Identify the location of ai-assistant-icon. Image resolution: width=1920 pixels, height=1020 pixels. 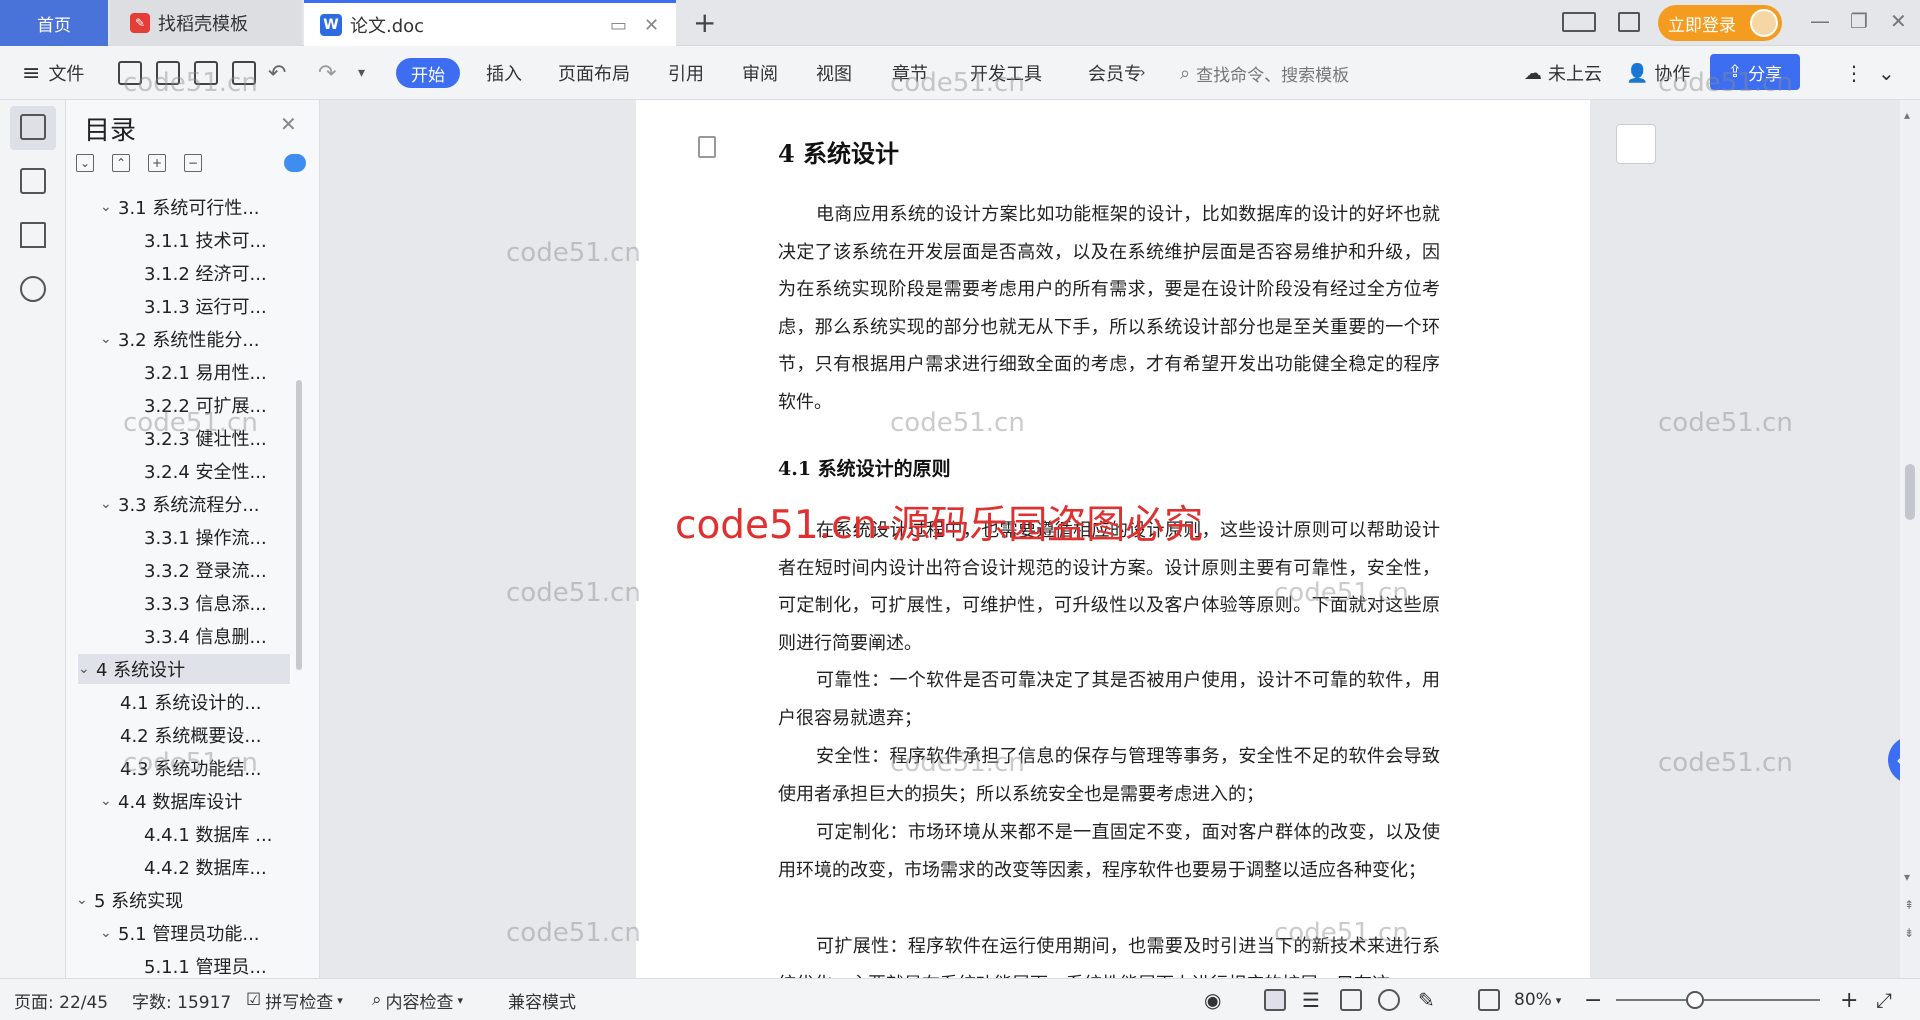
(295, 163).